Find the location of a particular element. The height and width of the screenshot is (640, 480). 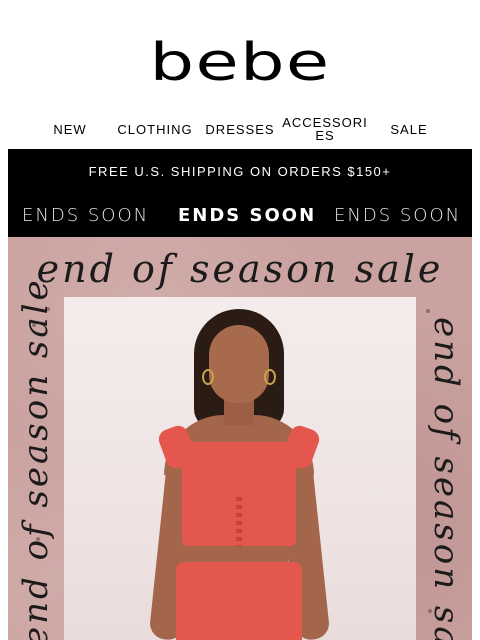

nav-item-dresses: DRESSES is located at coordinates (240, 129).